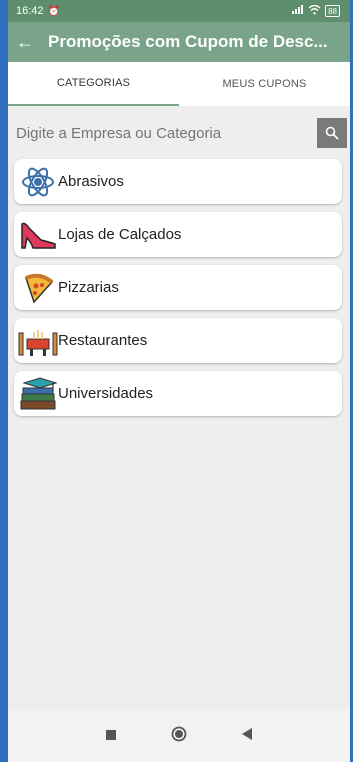 The width and height of the screenshot is (353, 762). Describe the element at coordinates (103, 340) in the screenshot. I see `category-label: Restaurantes` at that location.